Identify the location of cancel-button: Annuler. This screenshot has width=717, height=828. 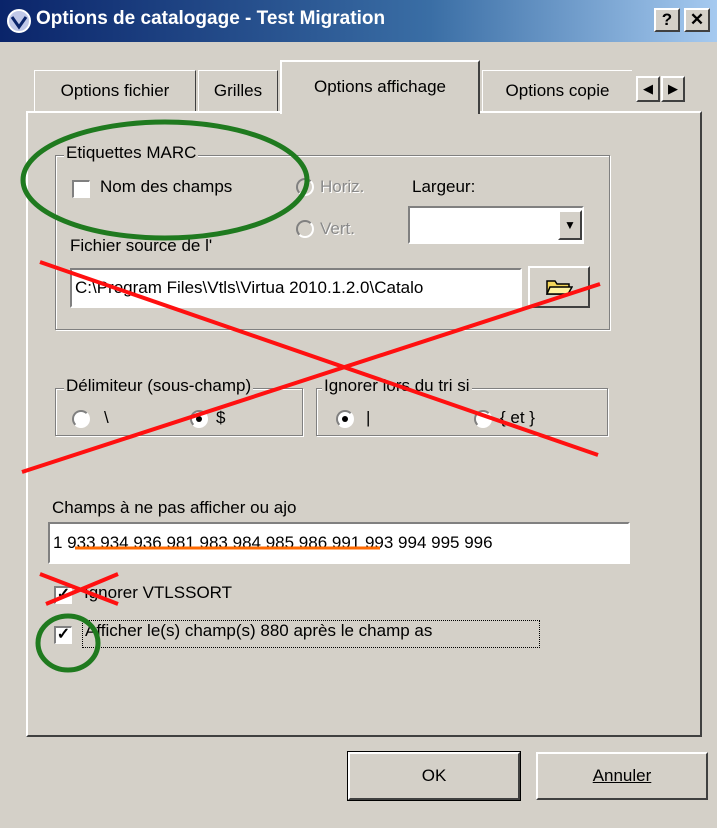
(622, 776).